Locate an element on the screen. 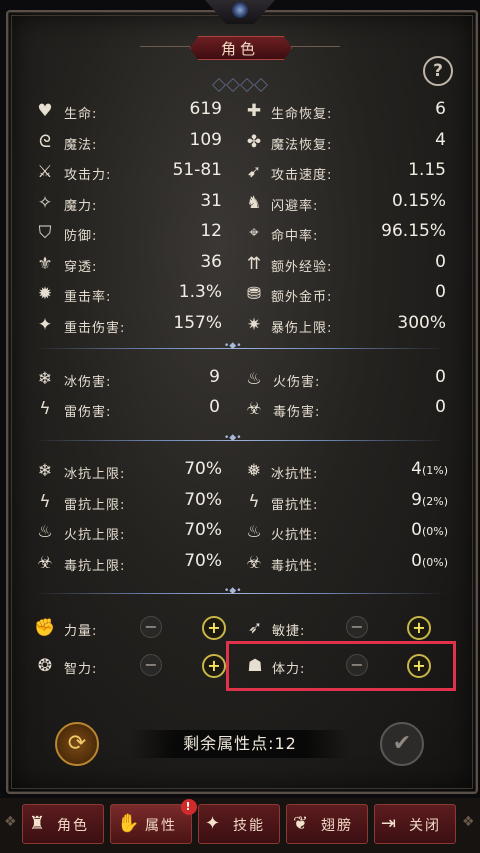 Image resolution: width=480 pixels, height=853 pixels. remaining-points: 剩余属性点:12 is located at coordinates (240, 744).